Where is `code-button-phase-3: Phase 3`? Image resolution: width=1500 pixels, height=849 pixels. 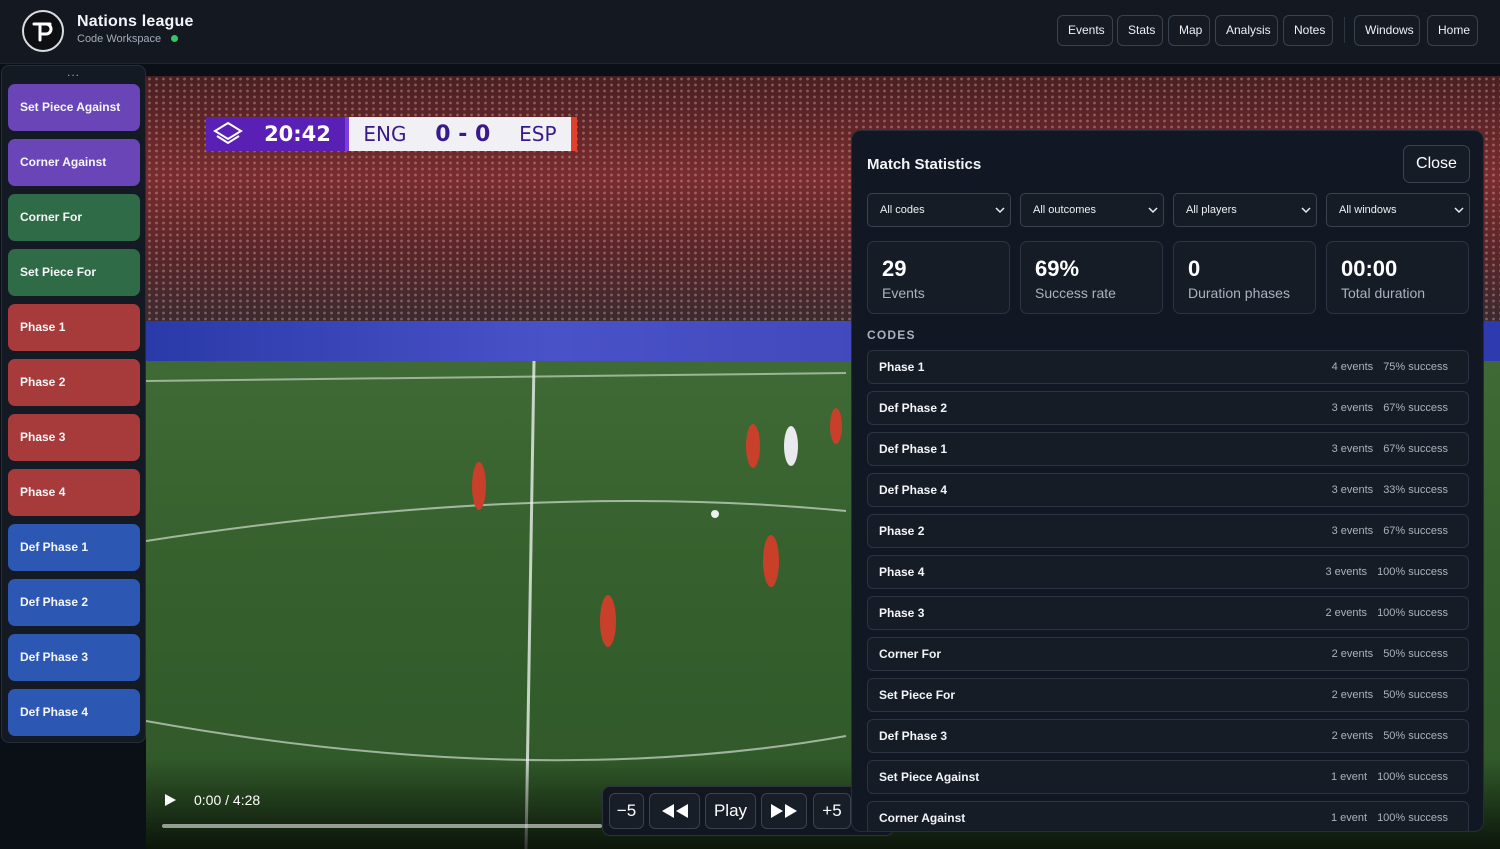 code-button-phase-3: Phase 3 is located at coordinates (74, 437).